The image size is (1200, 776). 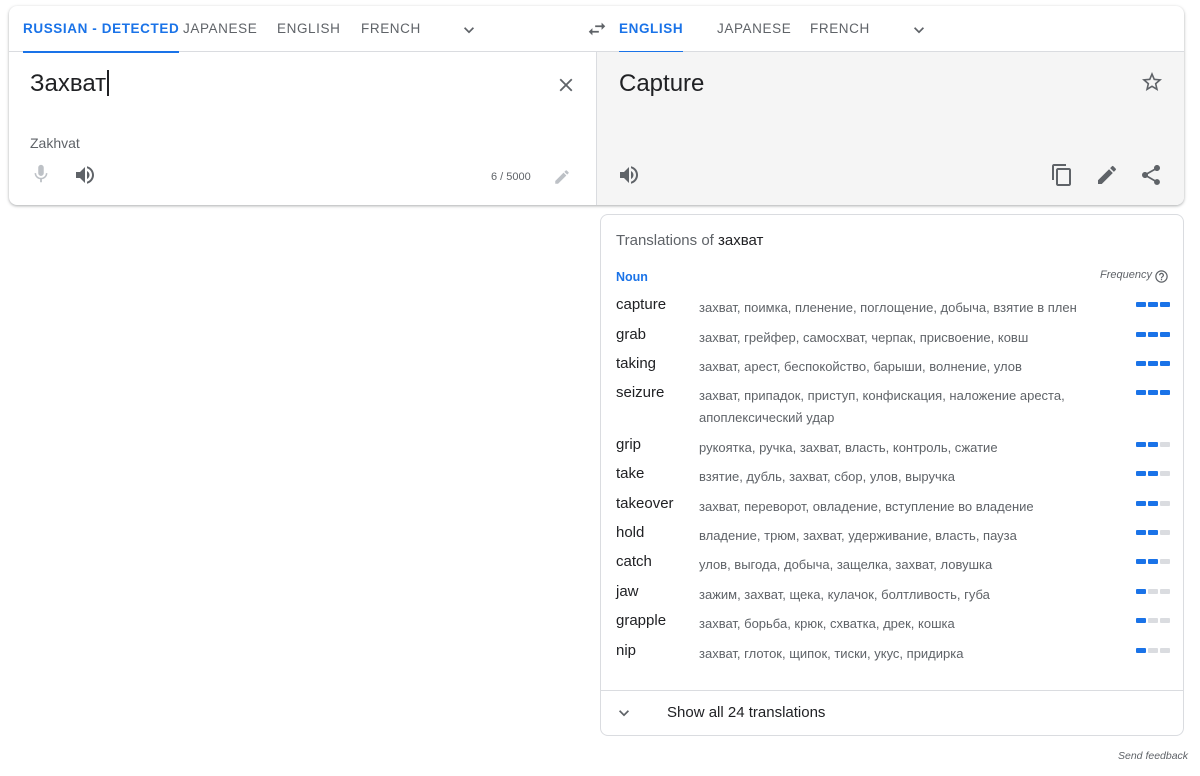 What do you see at coordinates (636, 363) in the screenshot?
I see `translation-word: taking` at bounding box center [636, 363].